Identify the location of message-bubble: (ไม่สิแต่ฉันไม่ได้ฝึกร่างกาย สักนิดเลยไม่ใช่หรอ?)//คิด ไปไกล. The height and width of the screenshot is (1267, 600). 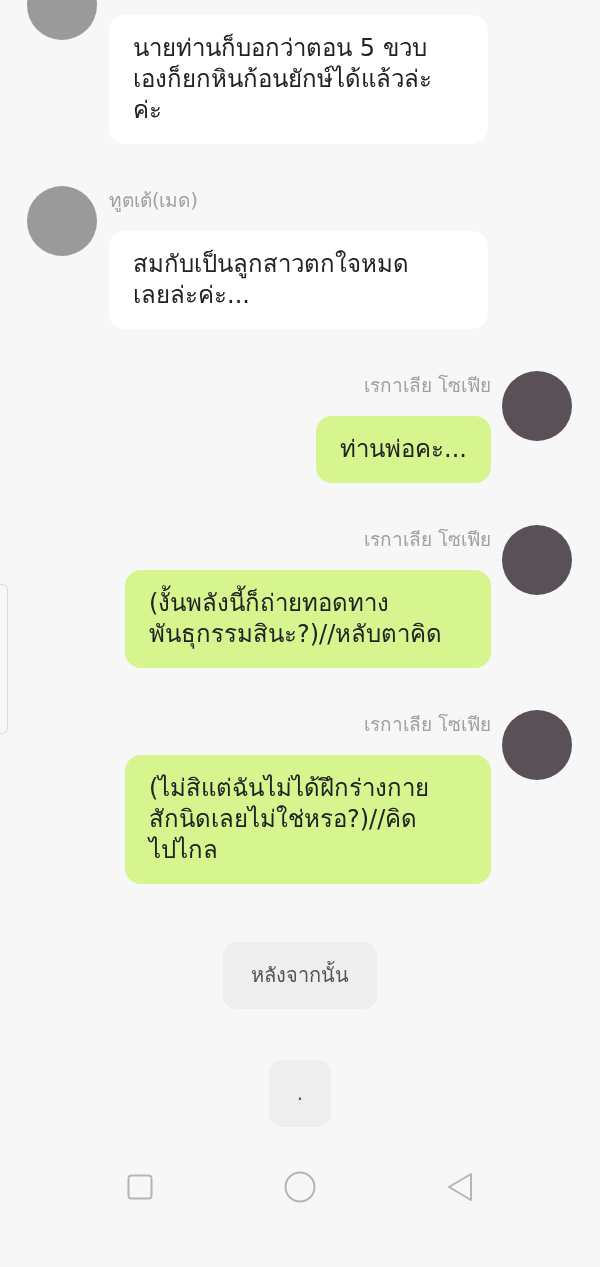
(308, 819).